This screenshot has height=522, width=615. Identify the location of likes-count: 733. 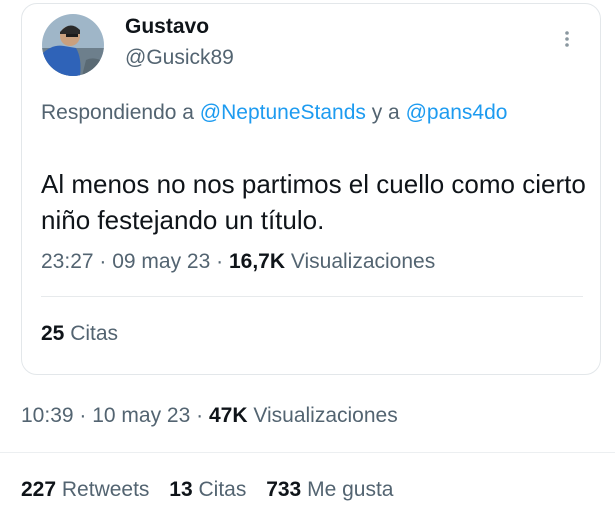
(284, 489).